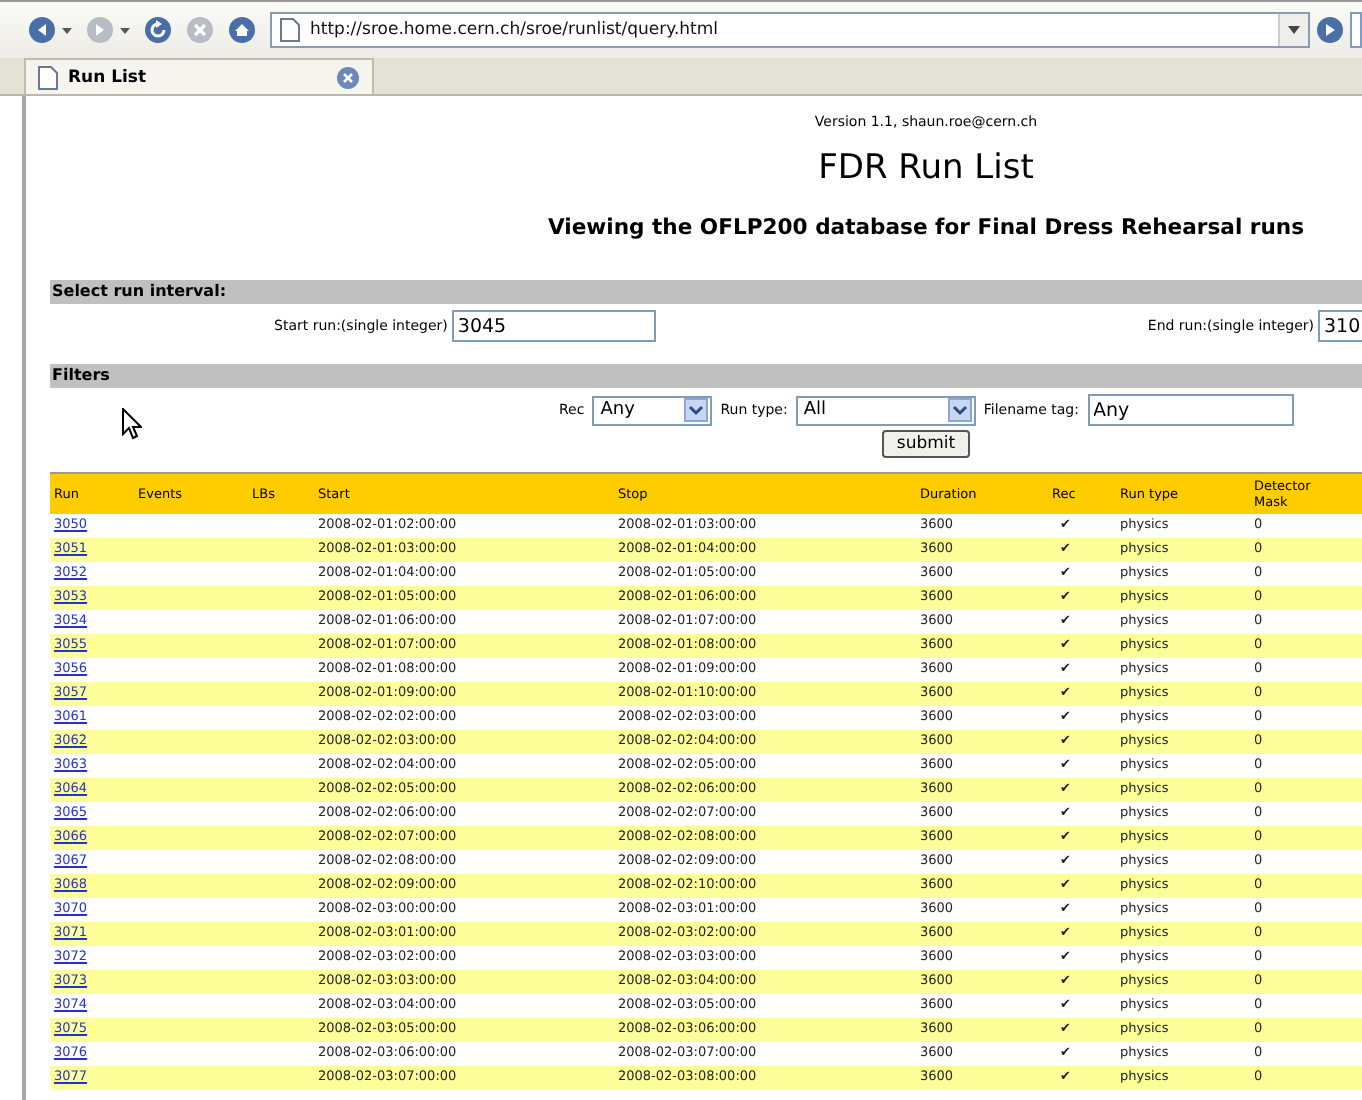 This screenshot has width=1362, height=1100. I want to click on filename-tag-field: Any, so click(1190, 410).